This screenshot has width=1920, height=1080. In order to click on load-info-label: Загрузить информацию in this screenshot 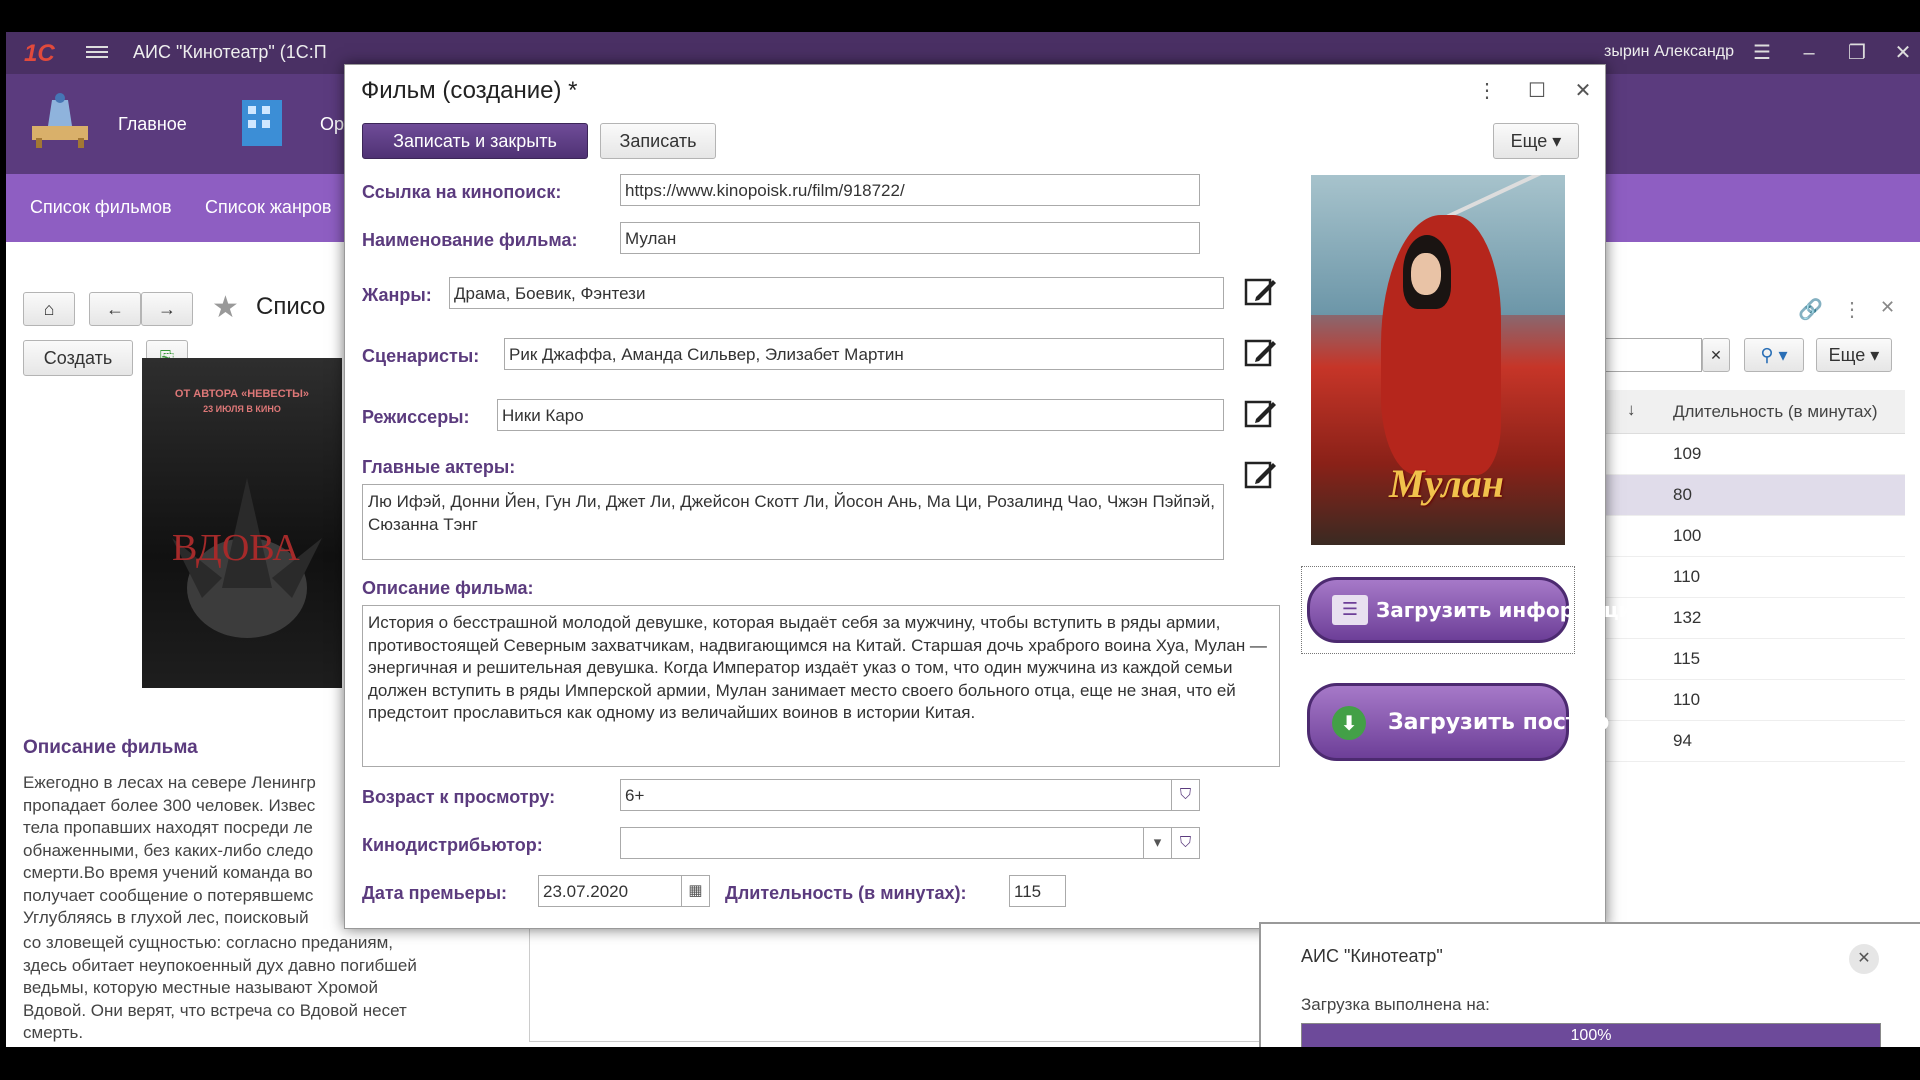, I will do `click(1514, 610)`.